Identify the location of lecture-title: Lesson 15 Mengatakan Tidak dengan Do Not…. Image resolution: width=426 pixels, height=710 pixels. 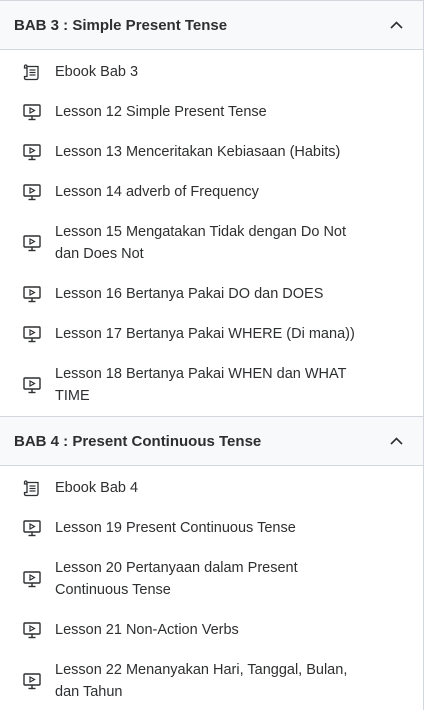
(201, 243).